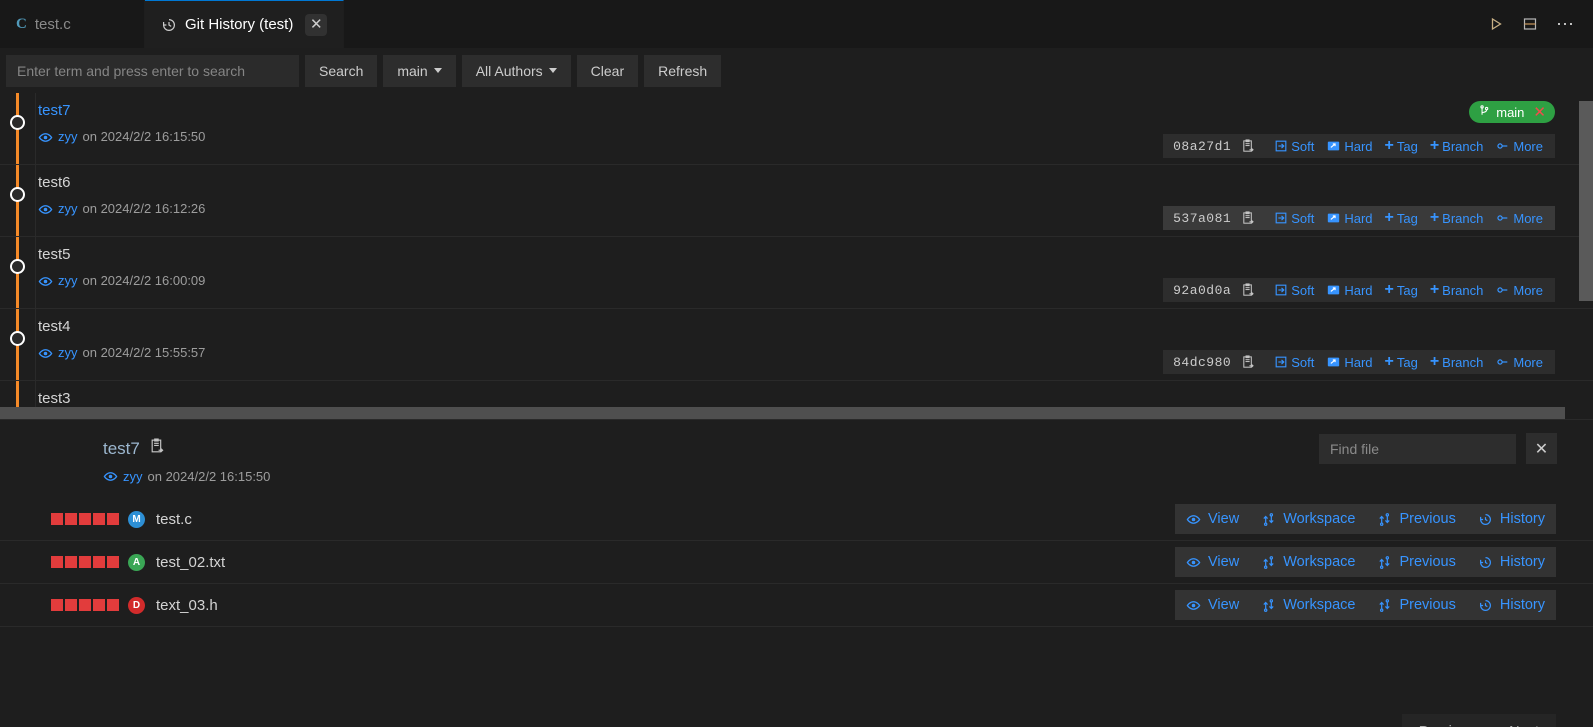 Image resolution: width=1593 pixels, height=727 pixels. What do you see at coordinates (796, 519) in the screenshot?
I see `file-row: Mtest.c View Workspace Previous History` at bounding box center [796, 519].